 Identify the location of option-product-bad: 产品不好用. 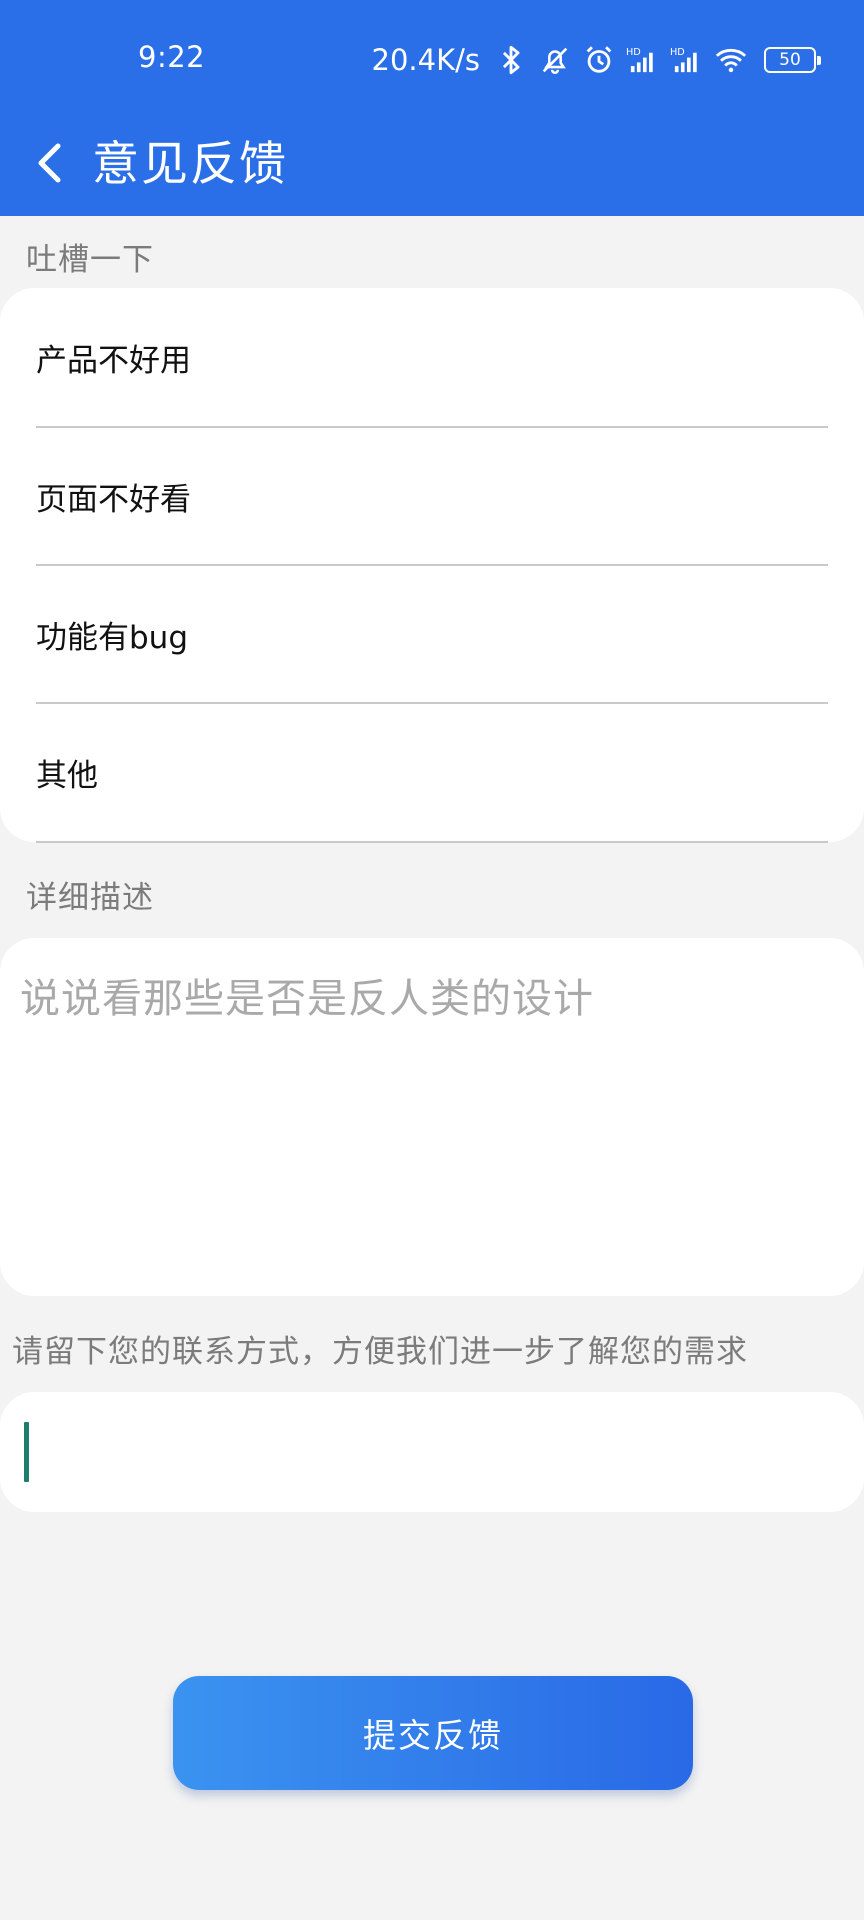
(432, 357).